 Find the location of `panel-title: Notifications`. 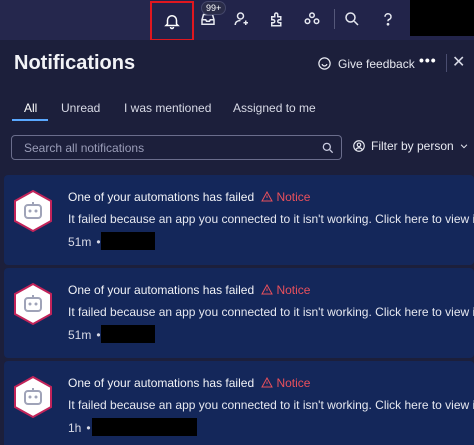

panel-title: Notifications is located at coordinates (75, 63).